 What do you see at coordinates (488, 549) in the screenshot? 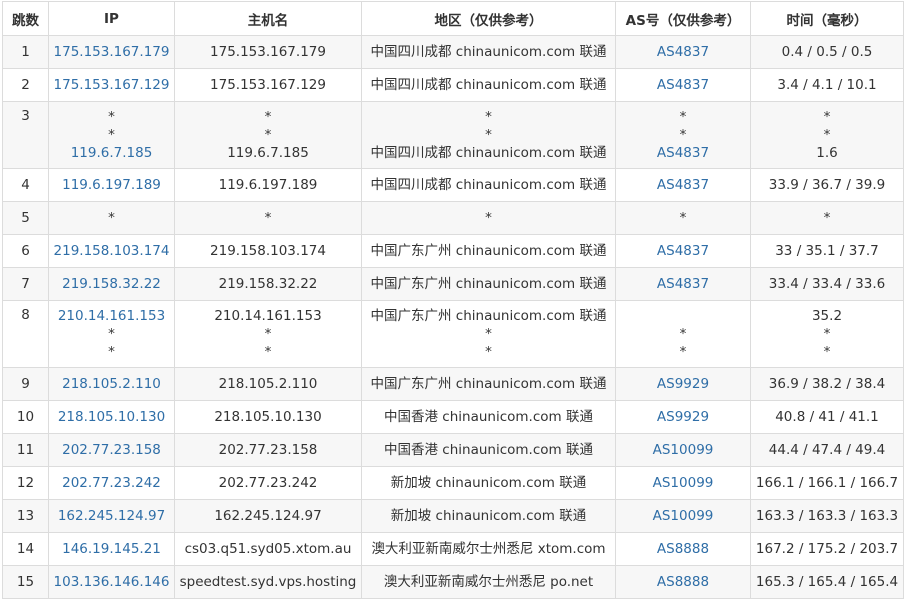
I see `region-cell: 澳大利亚新南威尔士州悉尼 xtom.com` at bounding box center [488, 549].